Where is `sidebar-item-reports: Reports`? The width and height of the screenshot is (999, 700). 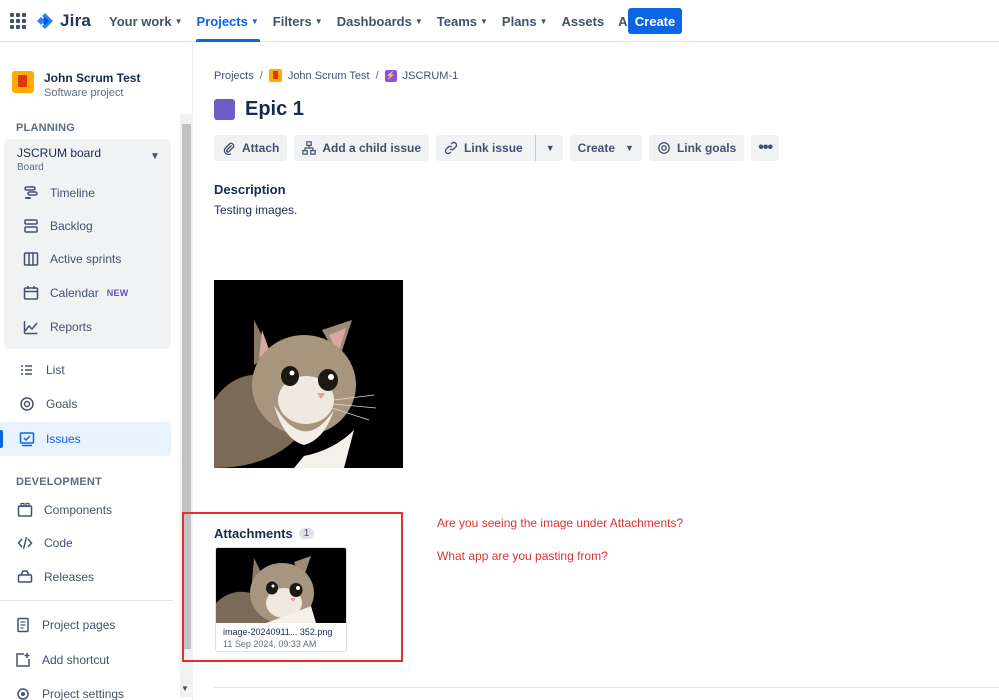 sidebar-item-reports: Reports is located at coordinates (89, 327).